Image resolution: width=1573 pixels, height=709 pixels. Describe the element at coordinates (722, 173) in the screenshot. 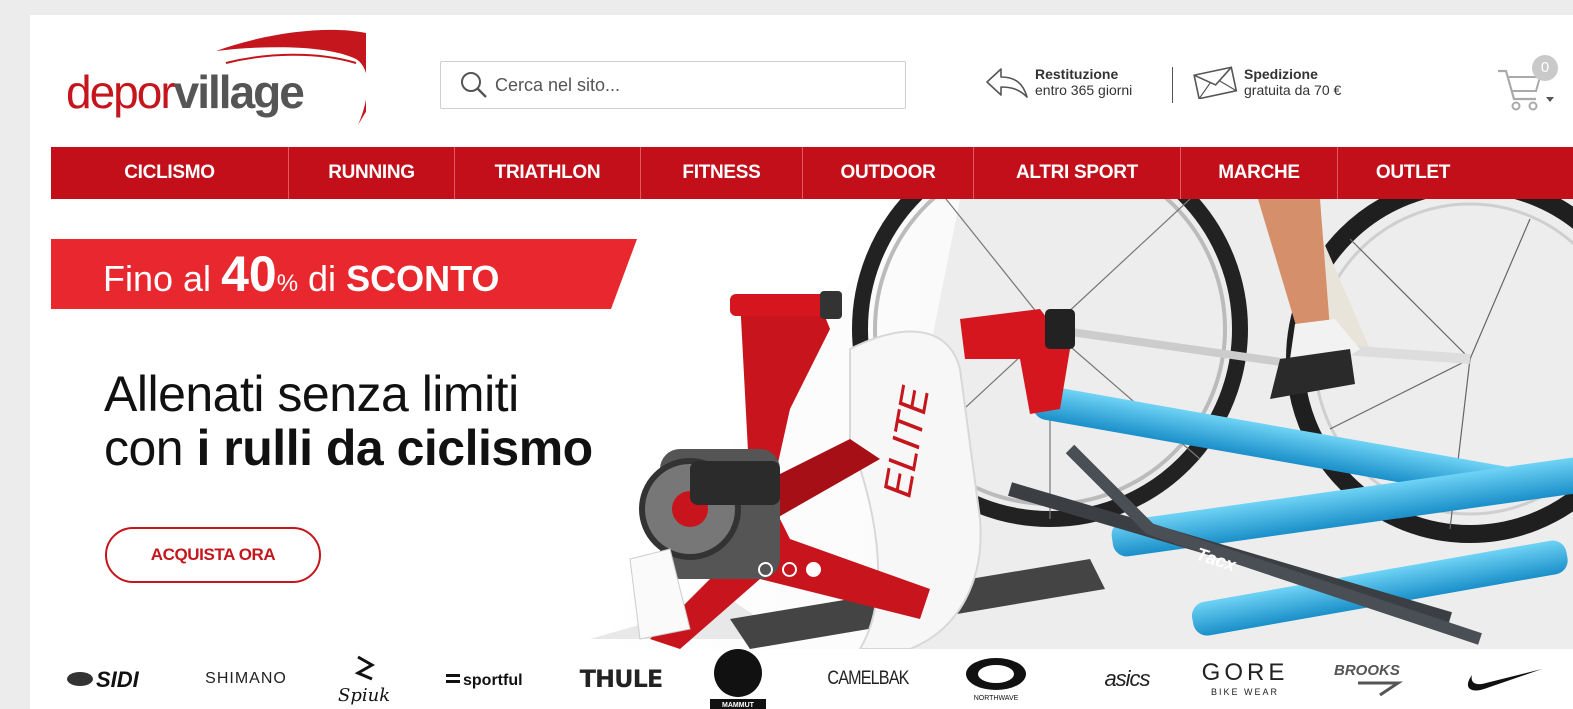

I see `nav-item-fitness: FITNESS` at that location.